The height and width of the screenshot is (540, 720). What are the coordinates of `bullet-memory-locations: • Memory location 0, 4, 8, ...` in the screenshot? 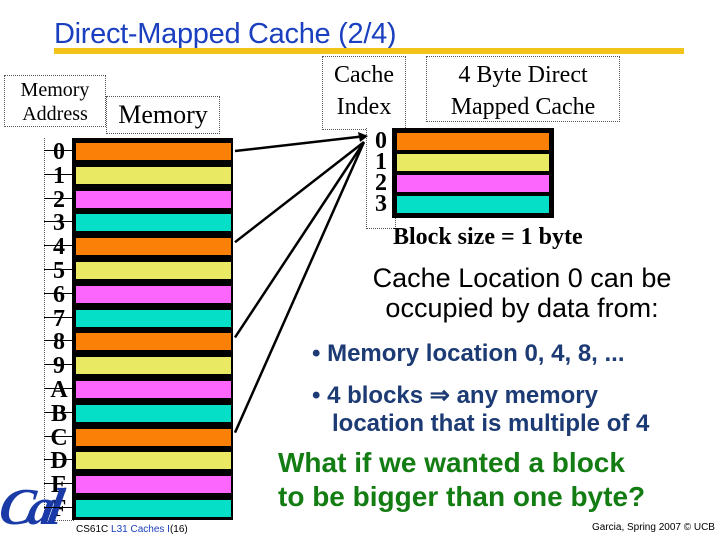 It's located at (468, 354).